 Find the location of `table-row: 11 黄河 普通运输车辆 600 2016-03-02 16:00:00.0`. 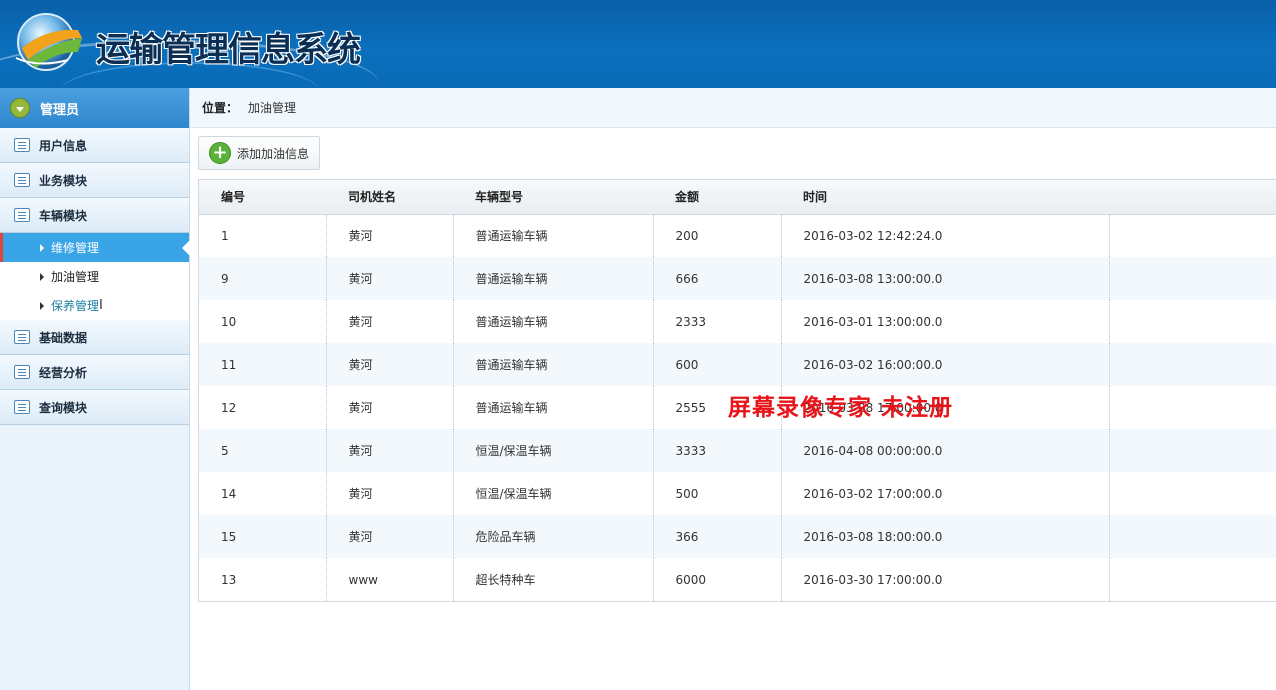

table-row: 11 黄河 普通运输车辆 600 2016-03-02 16:00:00.0 is located at coordinates (737, 364).